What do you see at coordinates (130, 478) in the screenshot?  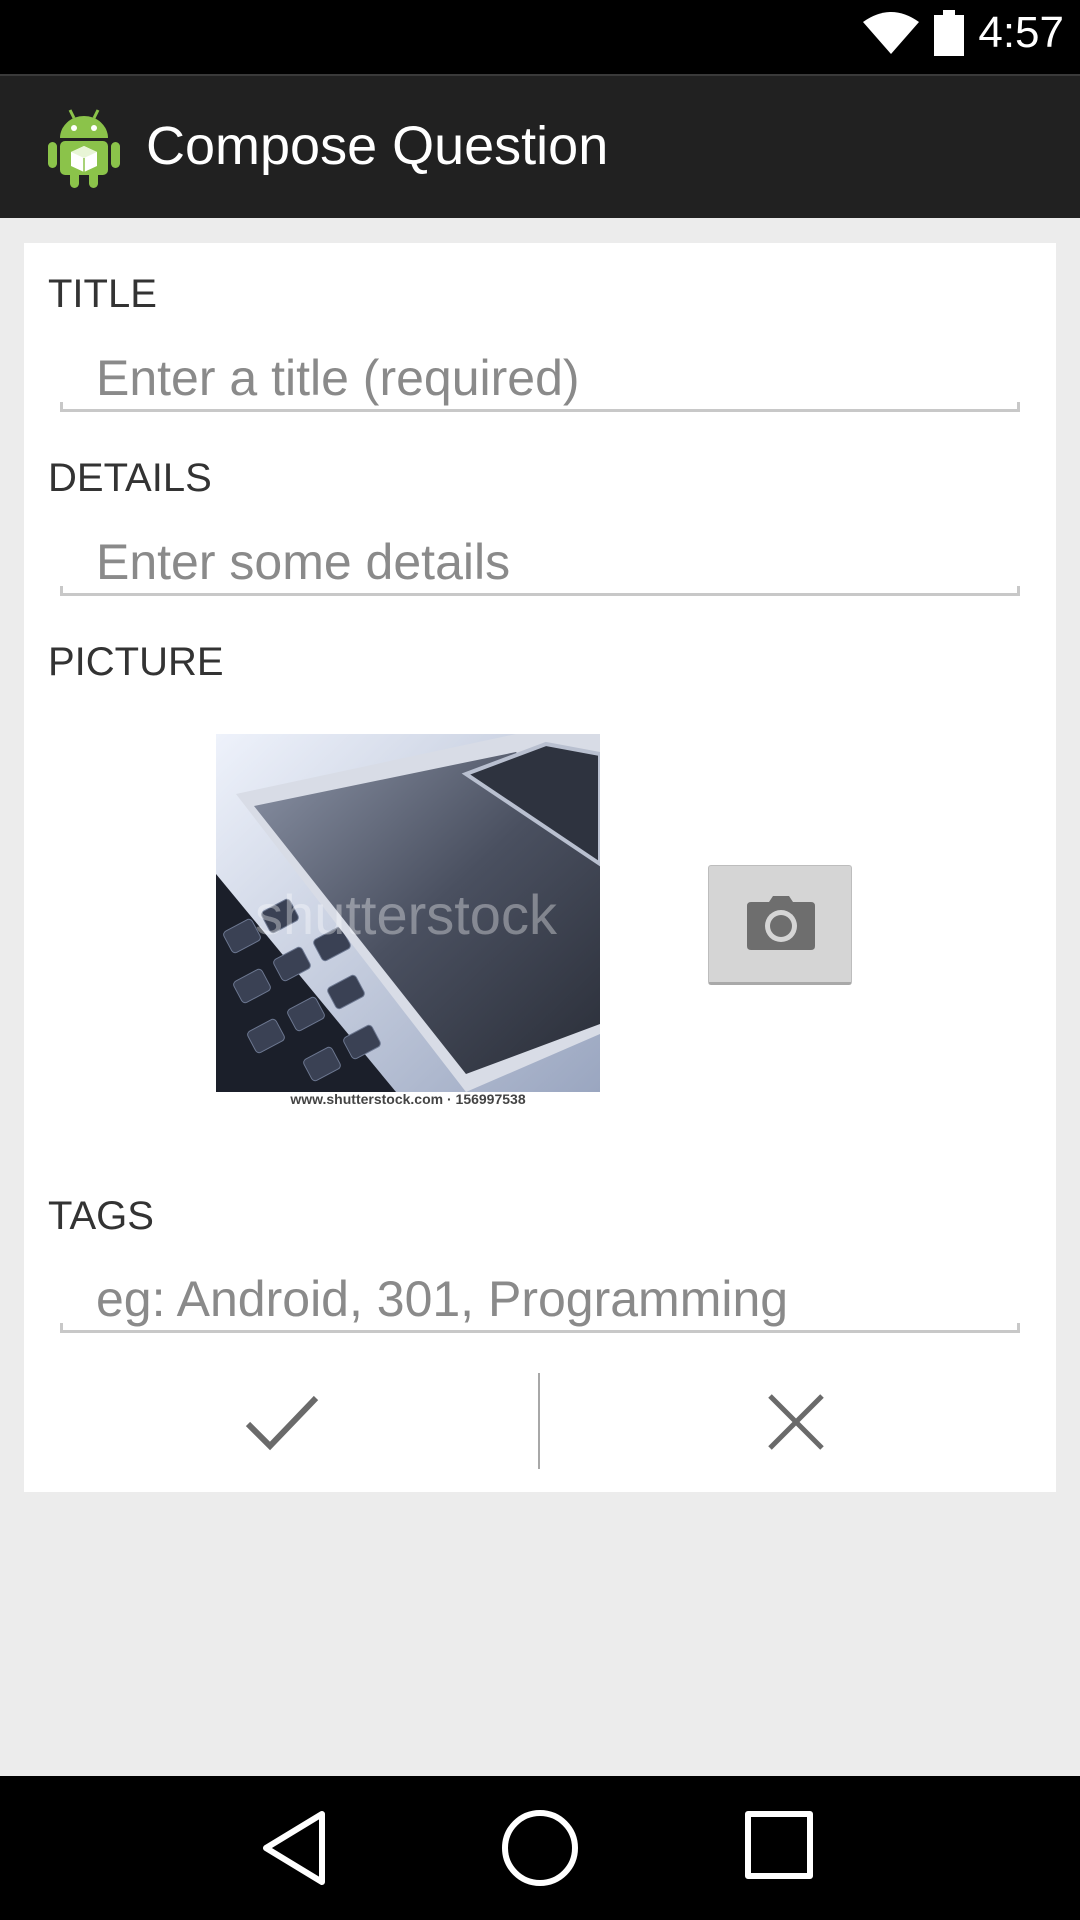 I see `details-label: DETAILS` at bounding box center [130, 478].